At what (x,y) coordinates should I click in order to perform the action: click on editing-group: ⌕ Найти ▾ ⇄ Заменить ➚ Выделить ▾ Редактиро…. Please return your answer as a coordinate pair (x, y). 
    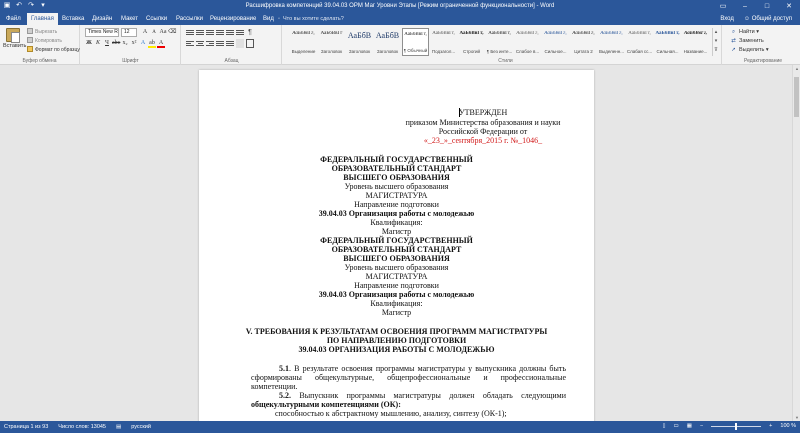
    Looking at the image, I should click on (763, 45).